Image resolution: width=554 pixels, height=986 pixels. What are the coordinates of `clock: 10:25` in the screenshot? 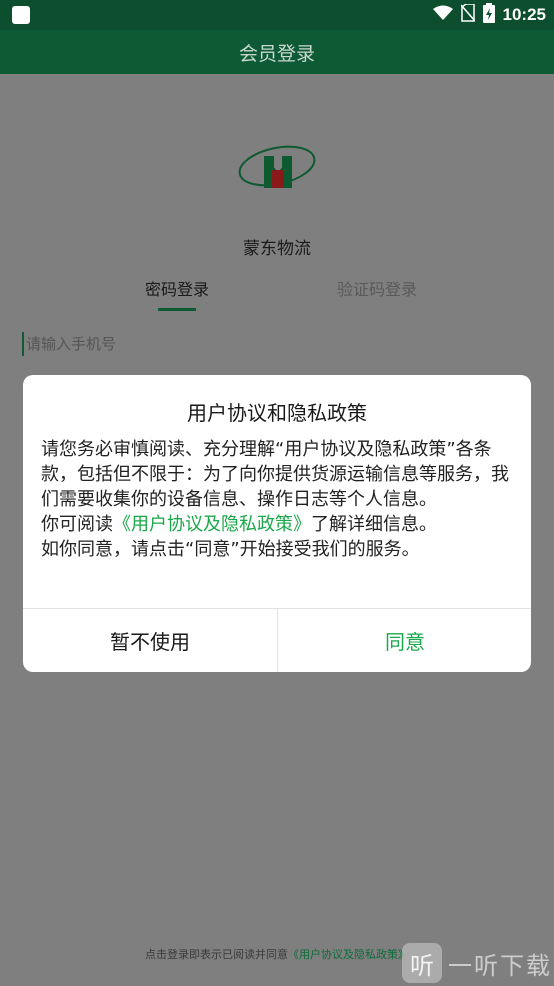 It's located at (524, 14).